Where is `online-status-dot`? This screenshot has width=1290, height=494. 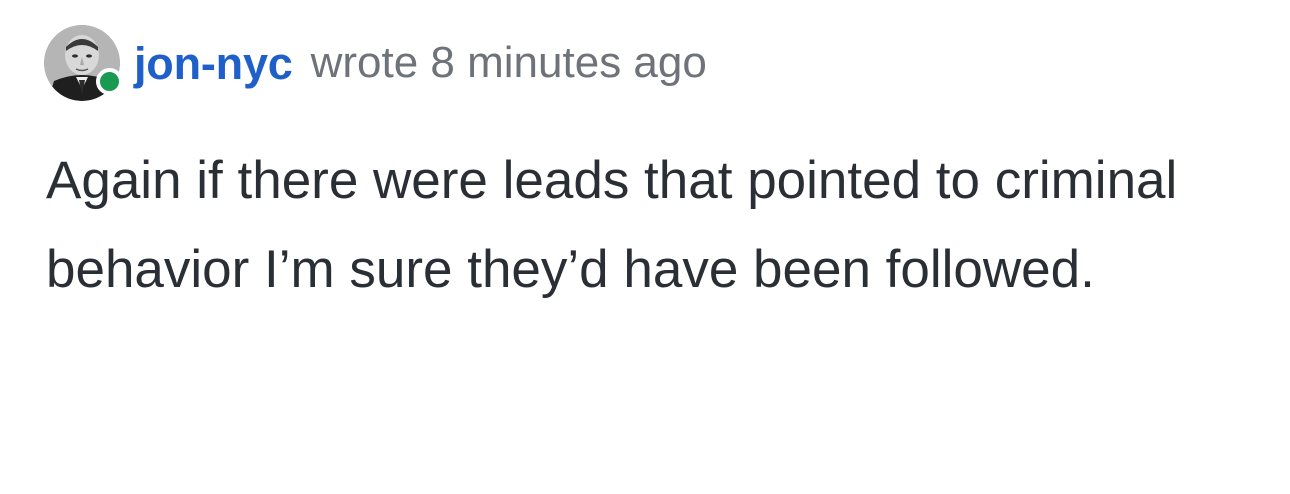
online-status-dot is located at coordinates (109, 81).